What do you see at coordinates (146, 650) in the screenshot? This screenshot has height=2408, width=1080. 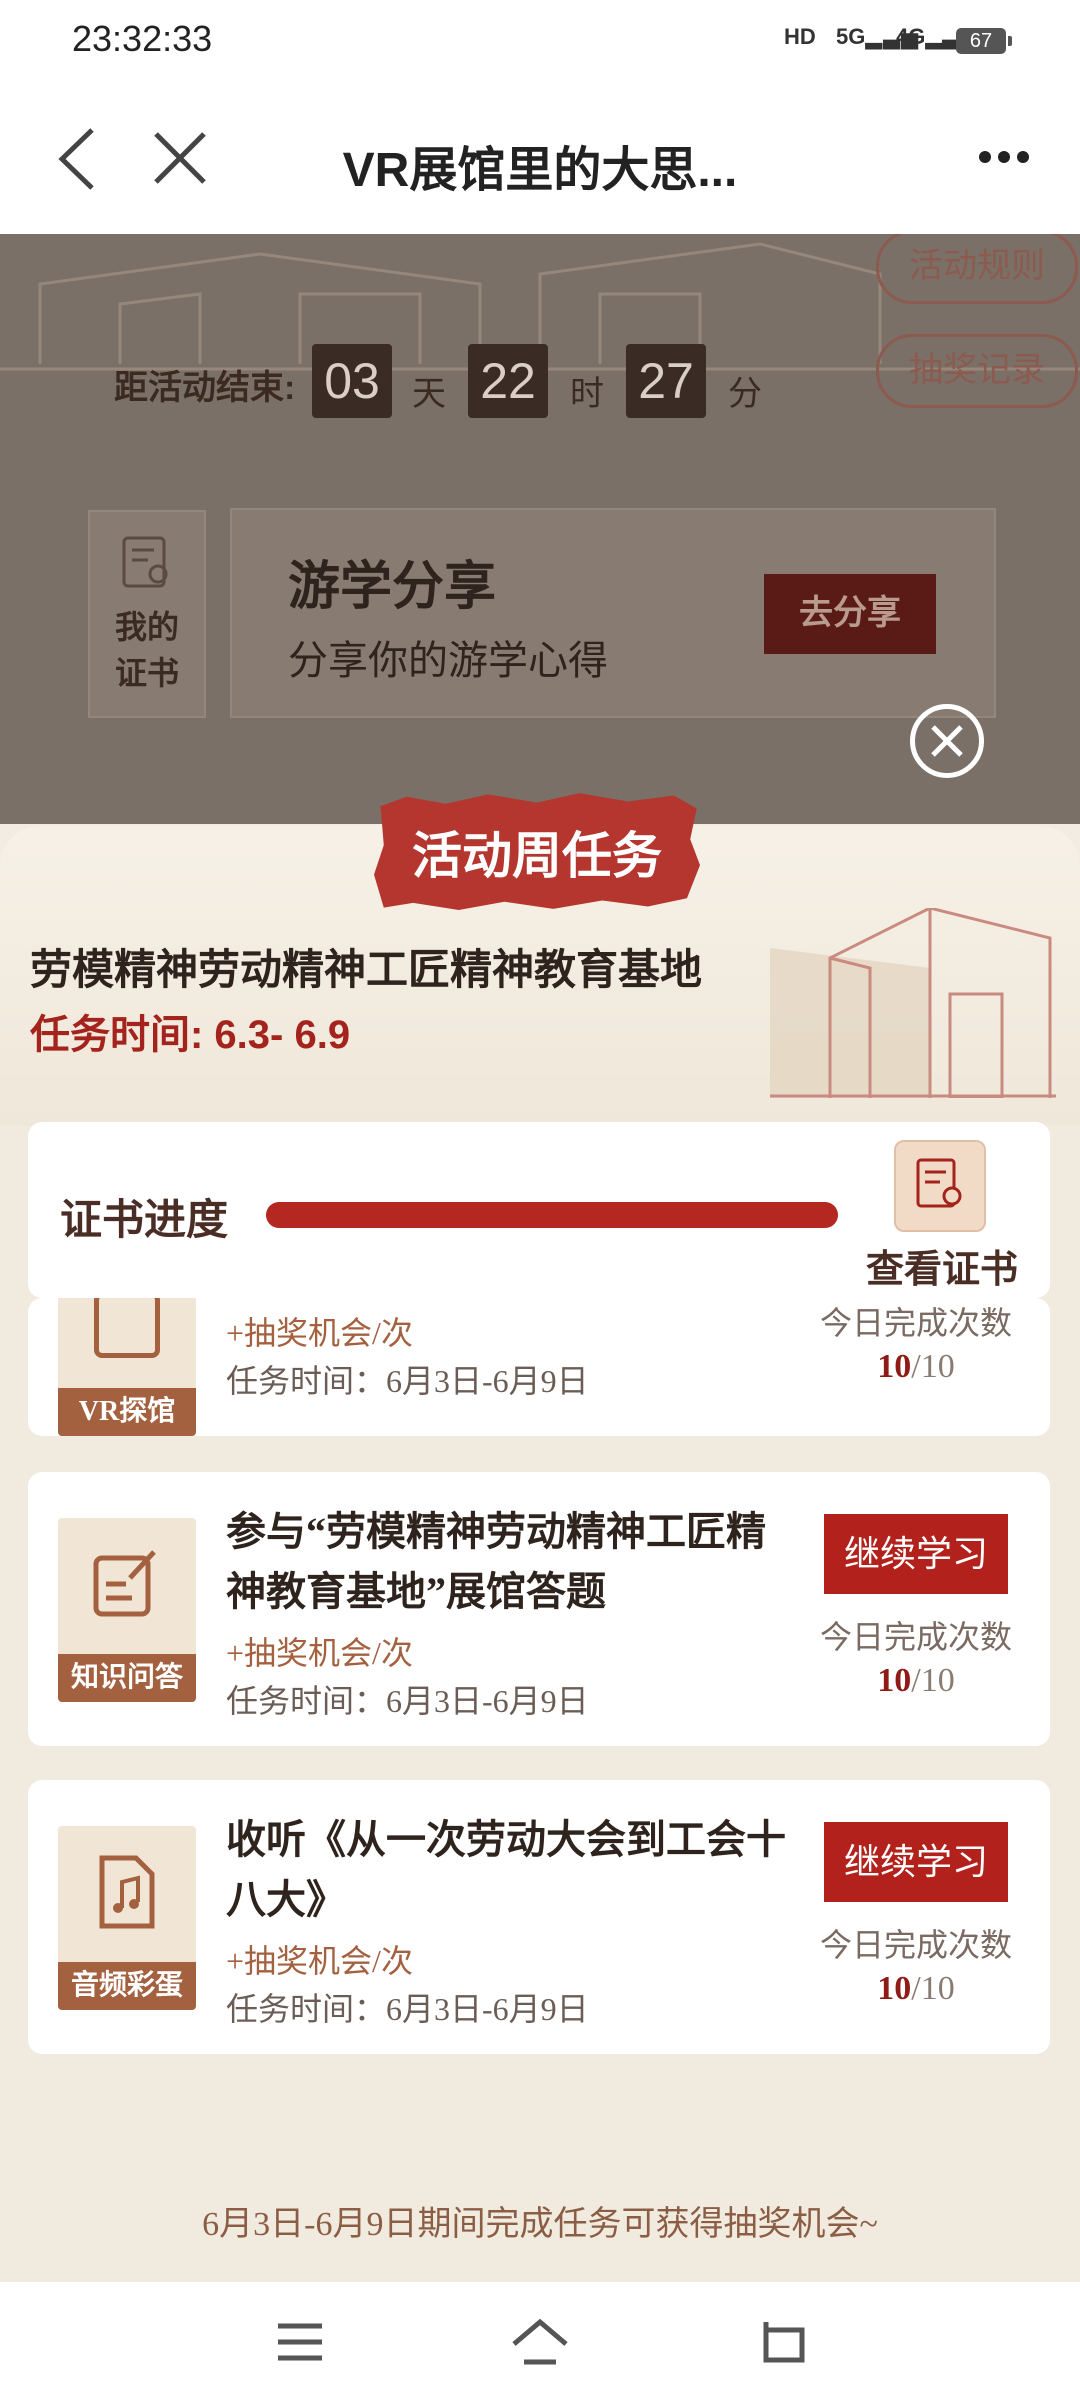 I see `my-certificate-label: 我的 证书` at bounding box center [146, 650].